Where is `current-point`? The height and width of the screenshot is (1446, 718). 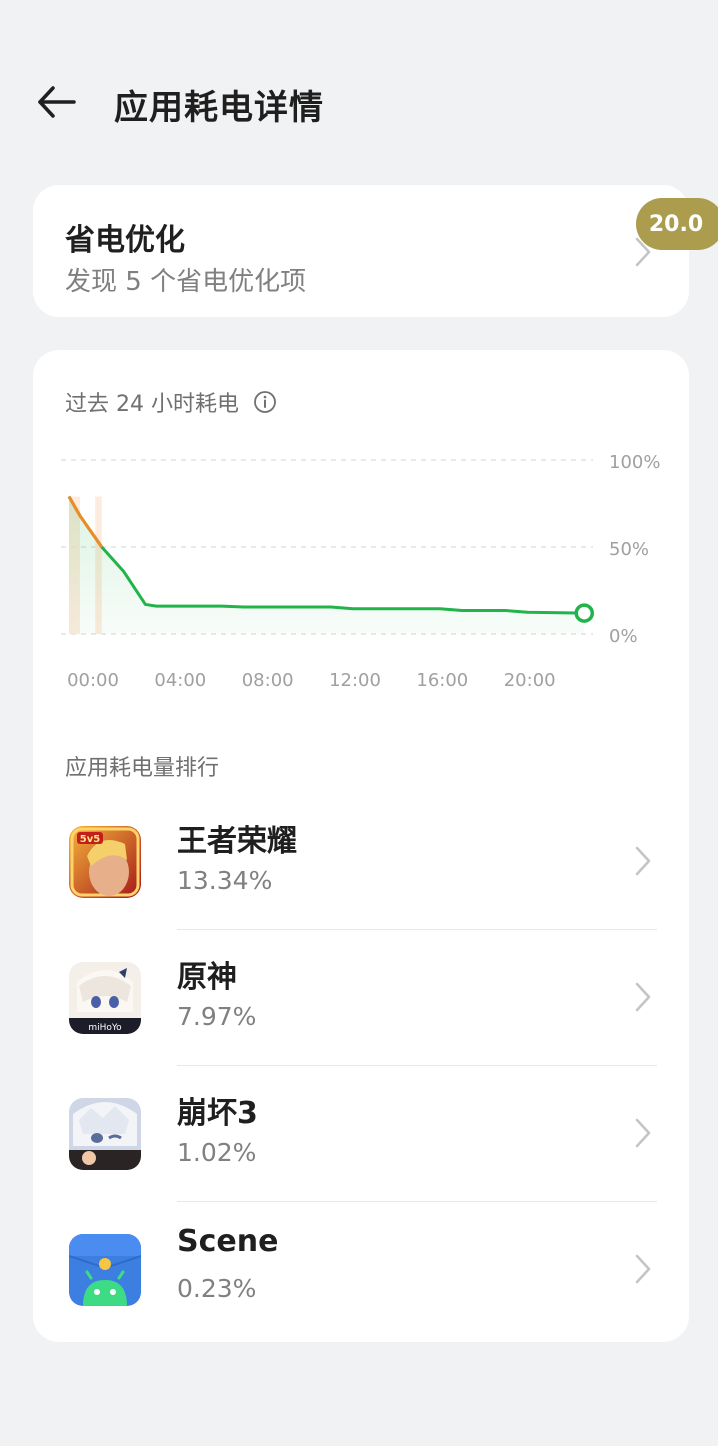
current-point is located at coordinates (584, 613).